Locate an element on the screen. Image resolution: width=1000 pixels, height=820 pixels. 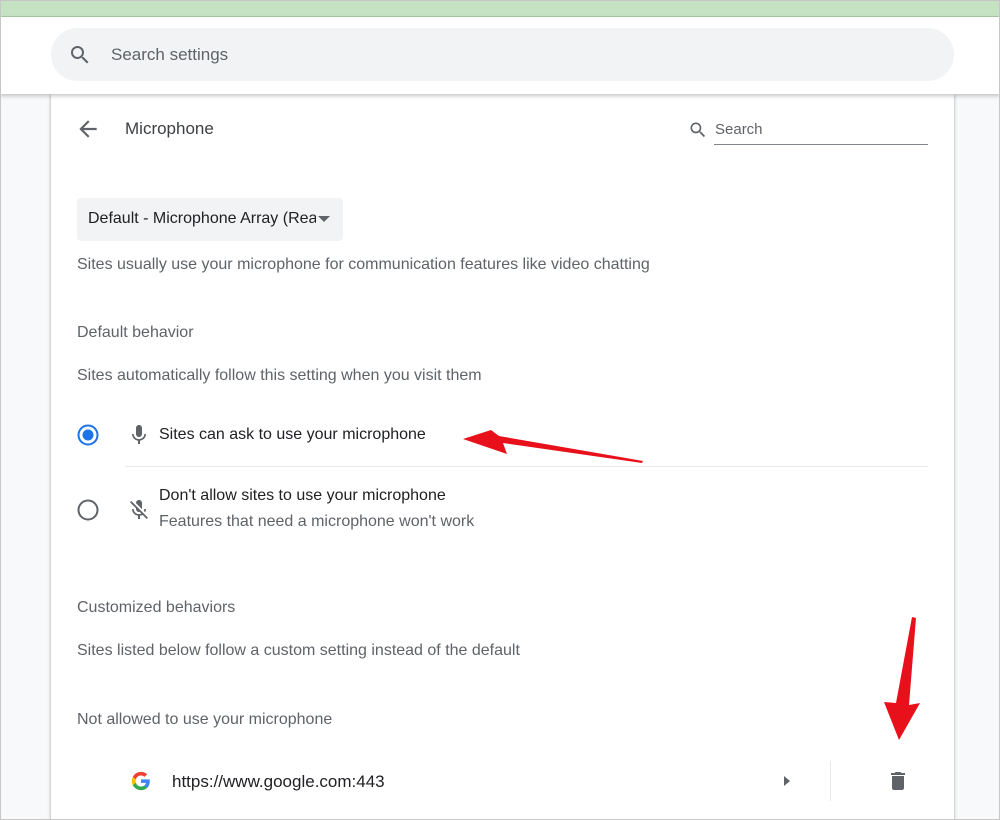
mic-icon is located at coordinates (139, 434).